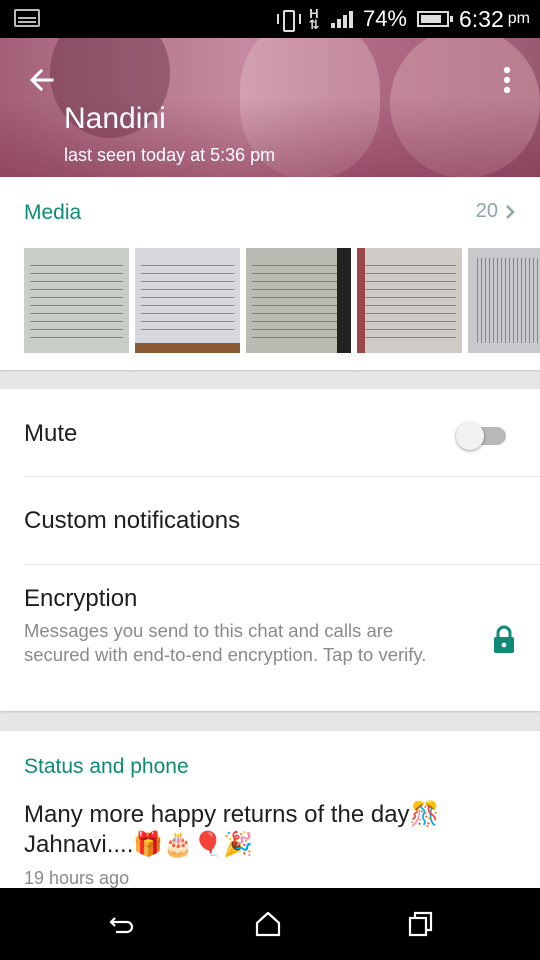  I want to click on mute-row: Mute, so click(270, 433).